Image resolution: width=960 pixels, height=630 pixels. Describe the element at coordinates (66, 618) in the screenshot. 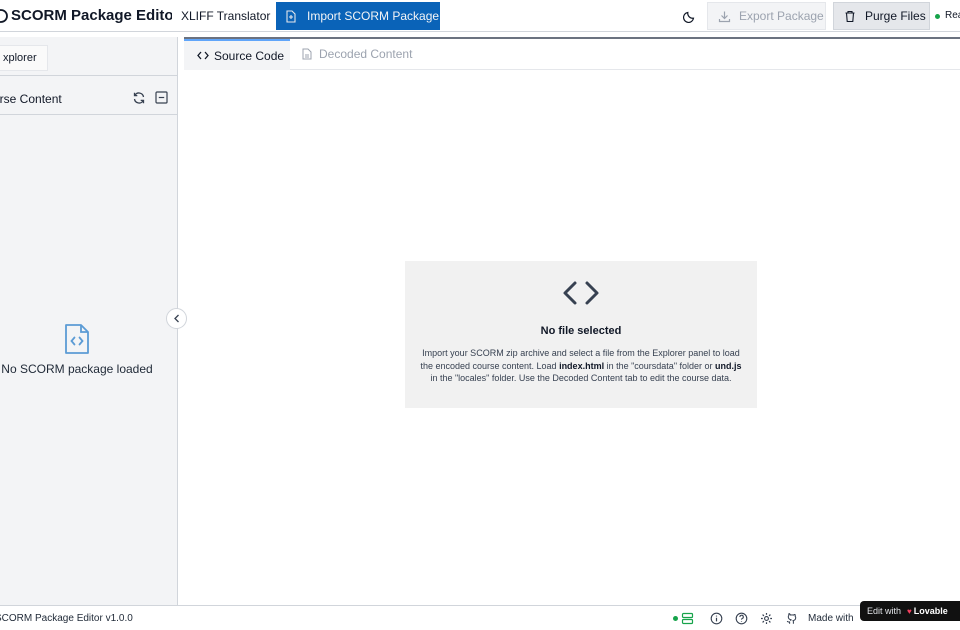

I see `version-label: SCORM Package Editor v1.0.0` at that location.